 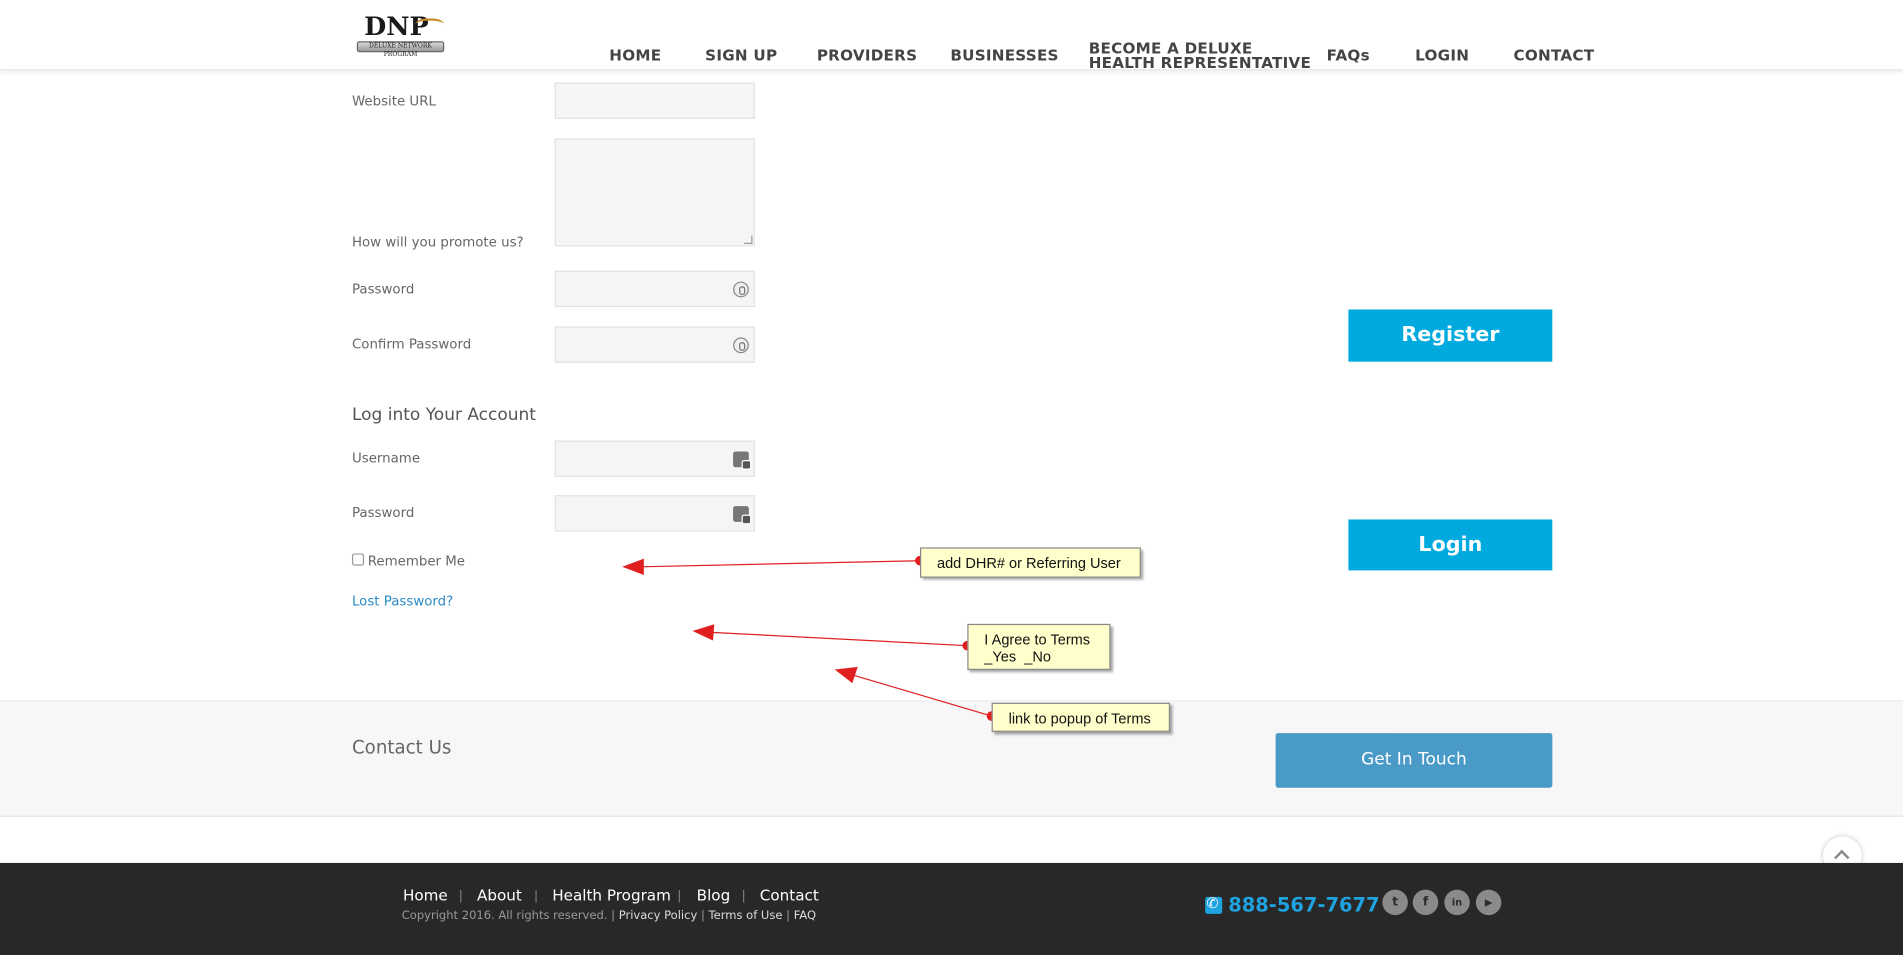 I want to click on nav-login: LOGIN, so click(x=1442, y=55).